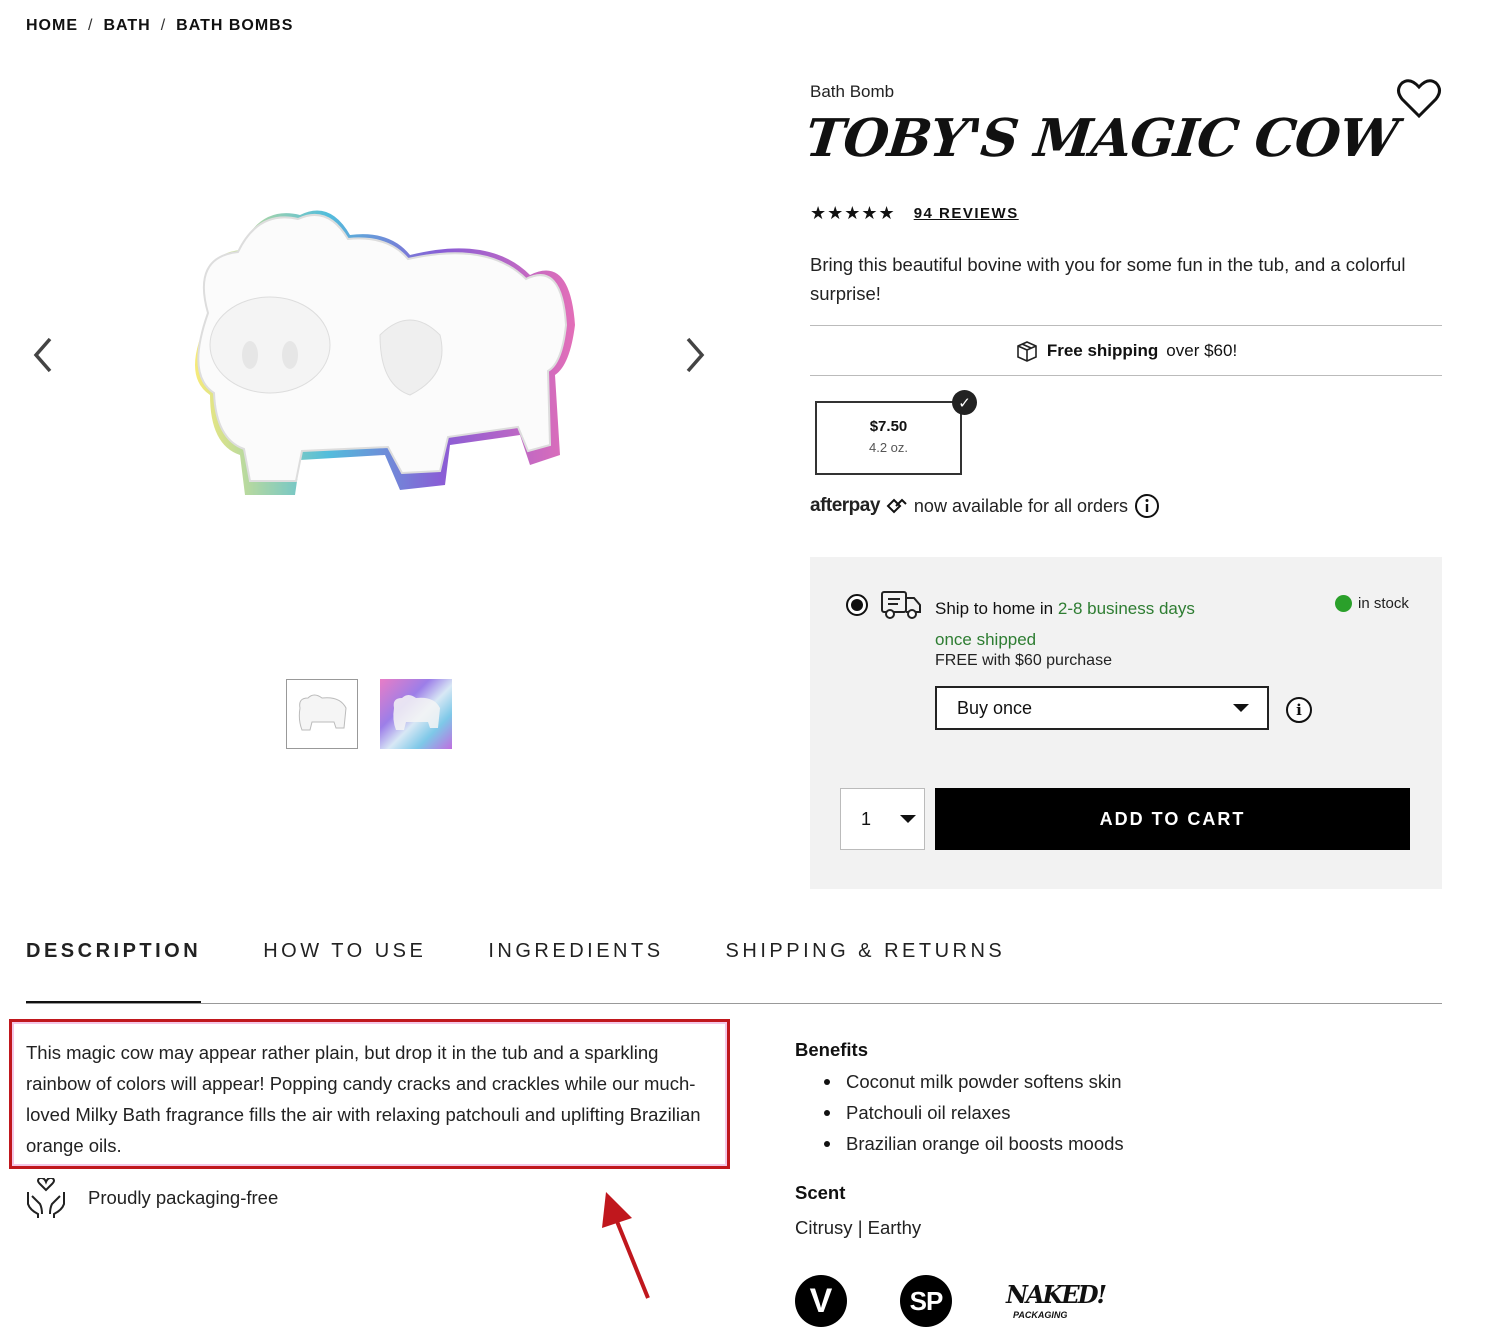 The image size is (1500, 1332). I want to click on afterpay-text: now available for all orders, so click(1021, 505).